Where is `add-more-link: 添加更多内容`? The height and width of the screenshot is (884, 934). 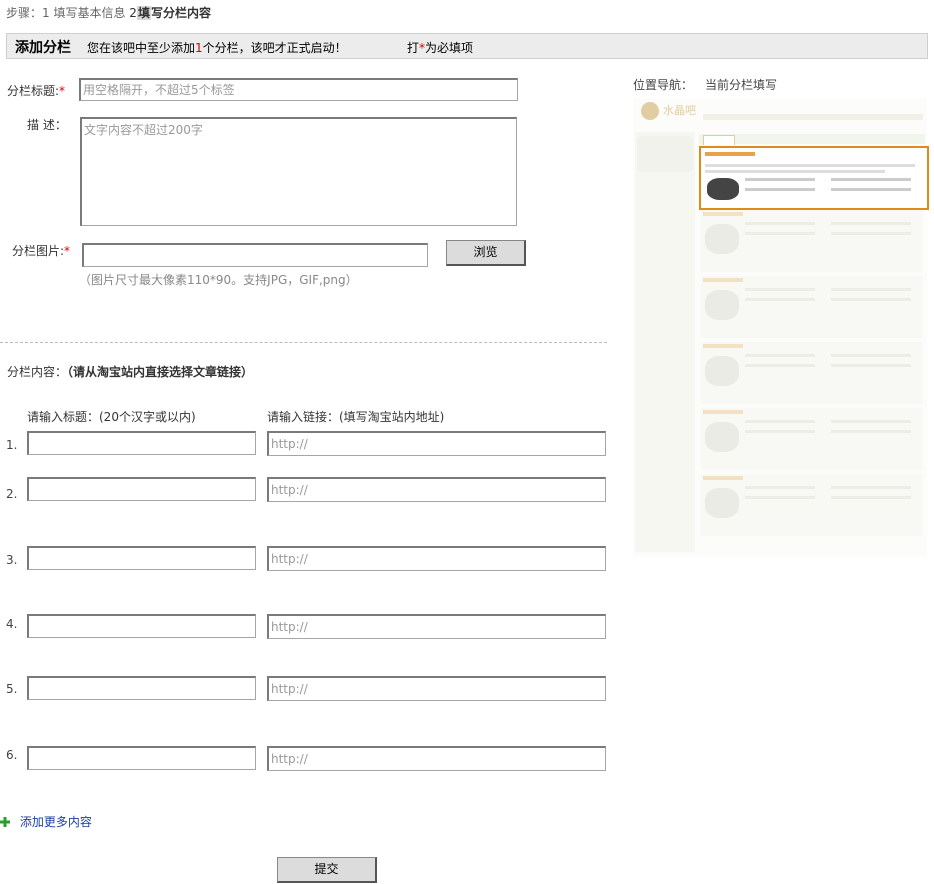
add-more-link: 添加更多内容 is located at coordinates (46, 821).